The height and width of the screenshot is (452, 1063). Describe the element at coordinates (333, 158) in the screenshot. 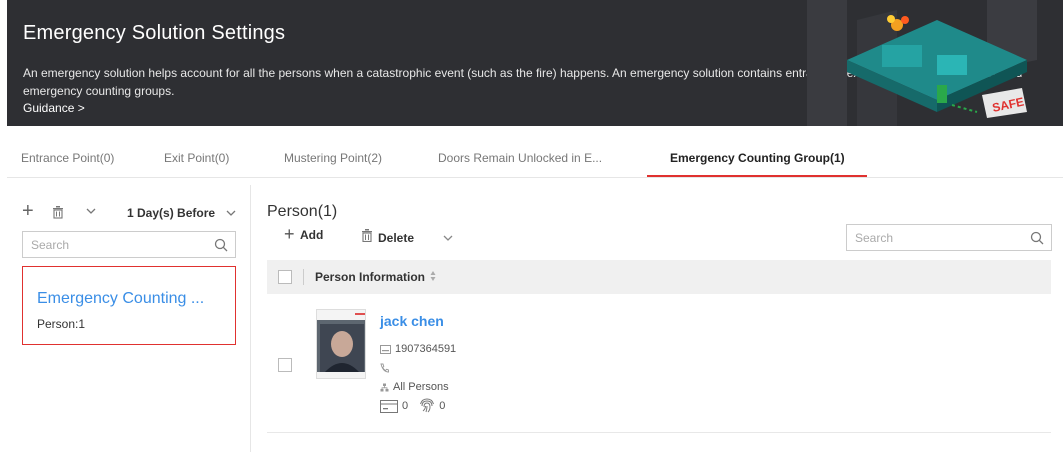

I see `tab-mustering-point: Mustering Point(2)` at that location.